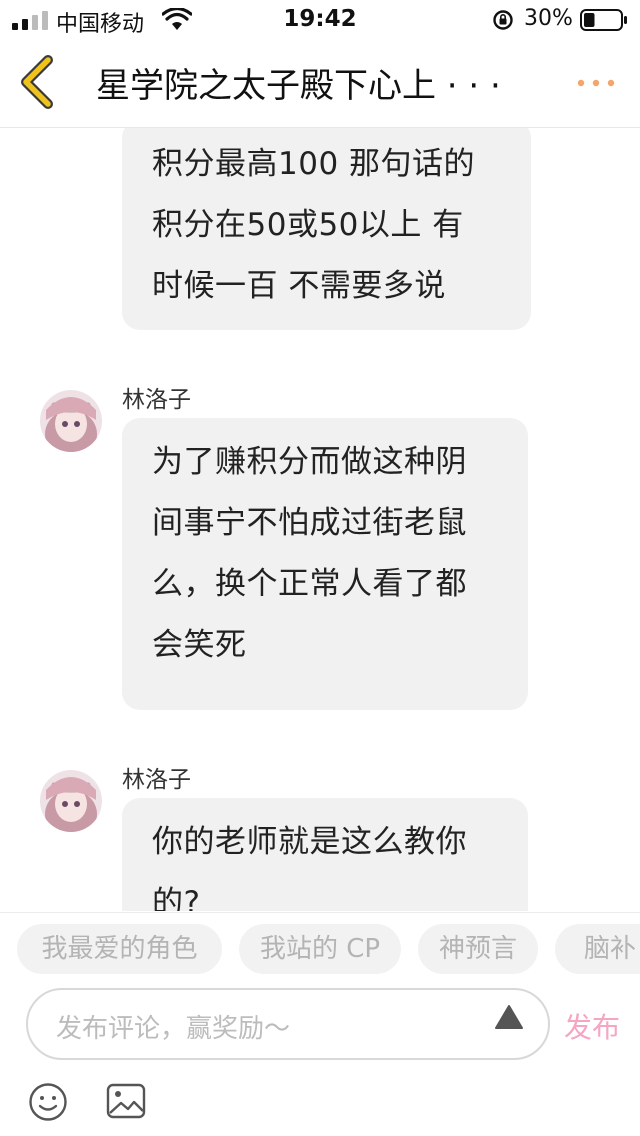 Image resolution: width=640 pixels, height=1136 pixels. I want to click on image-icon, so click(126, 1101).